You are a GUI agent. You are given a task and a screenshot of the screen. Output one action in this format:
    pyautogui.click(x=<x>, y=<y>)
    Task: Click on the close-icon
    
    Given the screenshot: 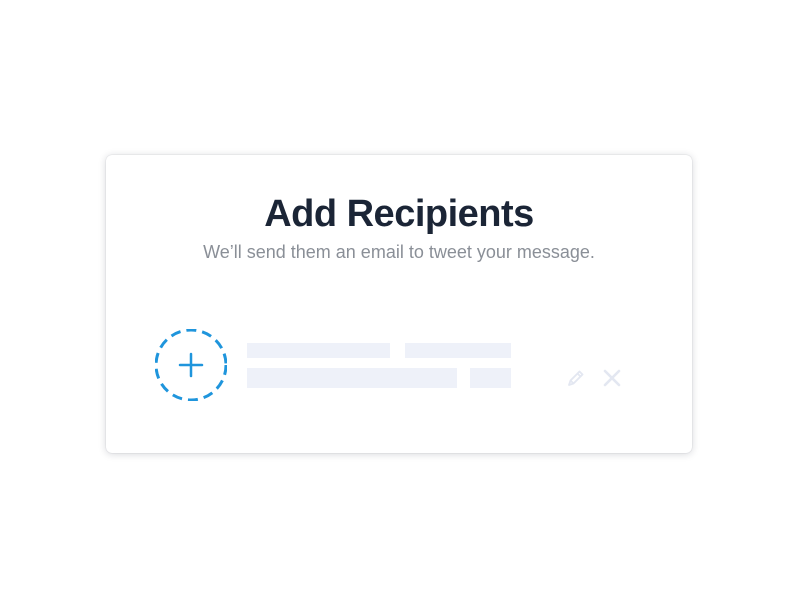 What is the action you would take?
    pyautogui.click(x=612, y=378)
    